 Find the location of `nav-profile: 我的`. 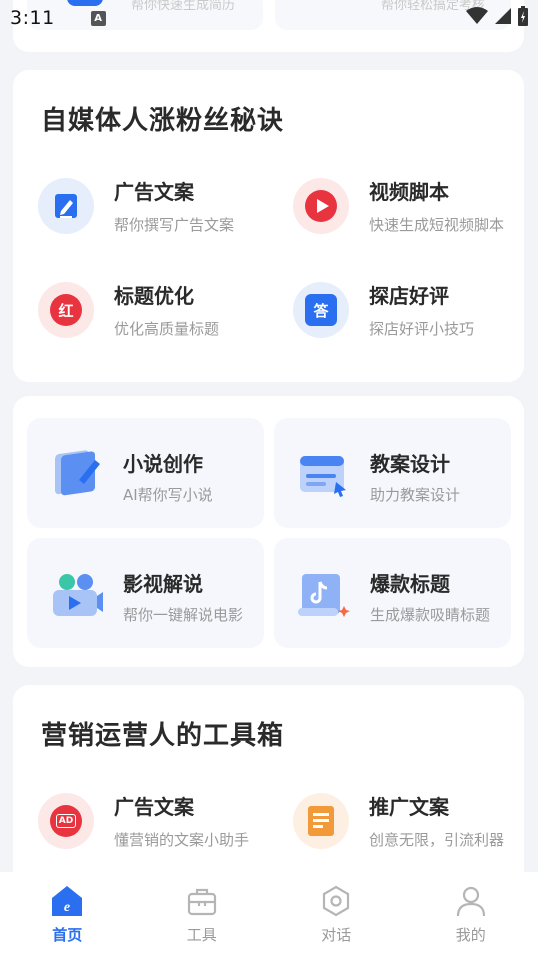

nav-profile: 我的 is located at coordinates (471, 915).